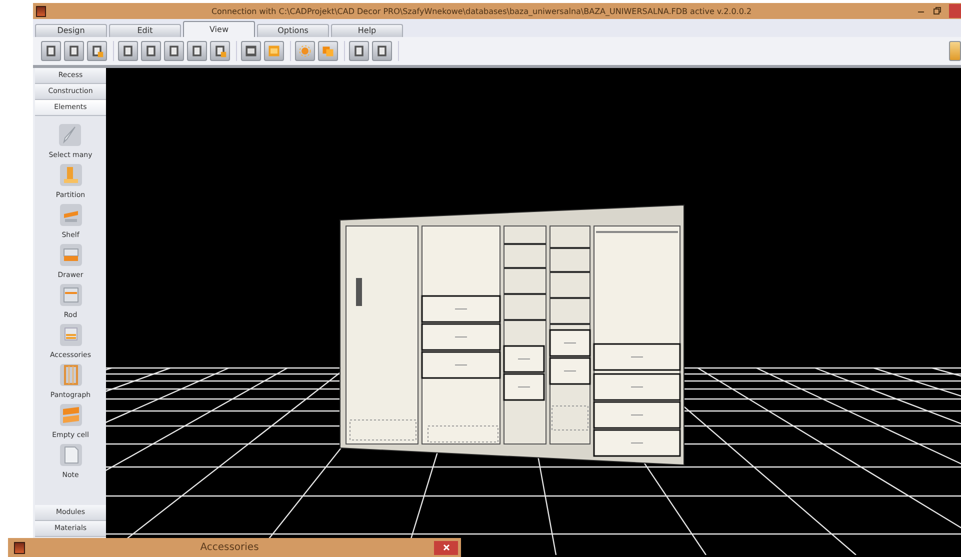  Describe the element at coordinates (367, 30) in the screenshot. I see `menu-tab: Help` at that location.